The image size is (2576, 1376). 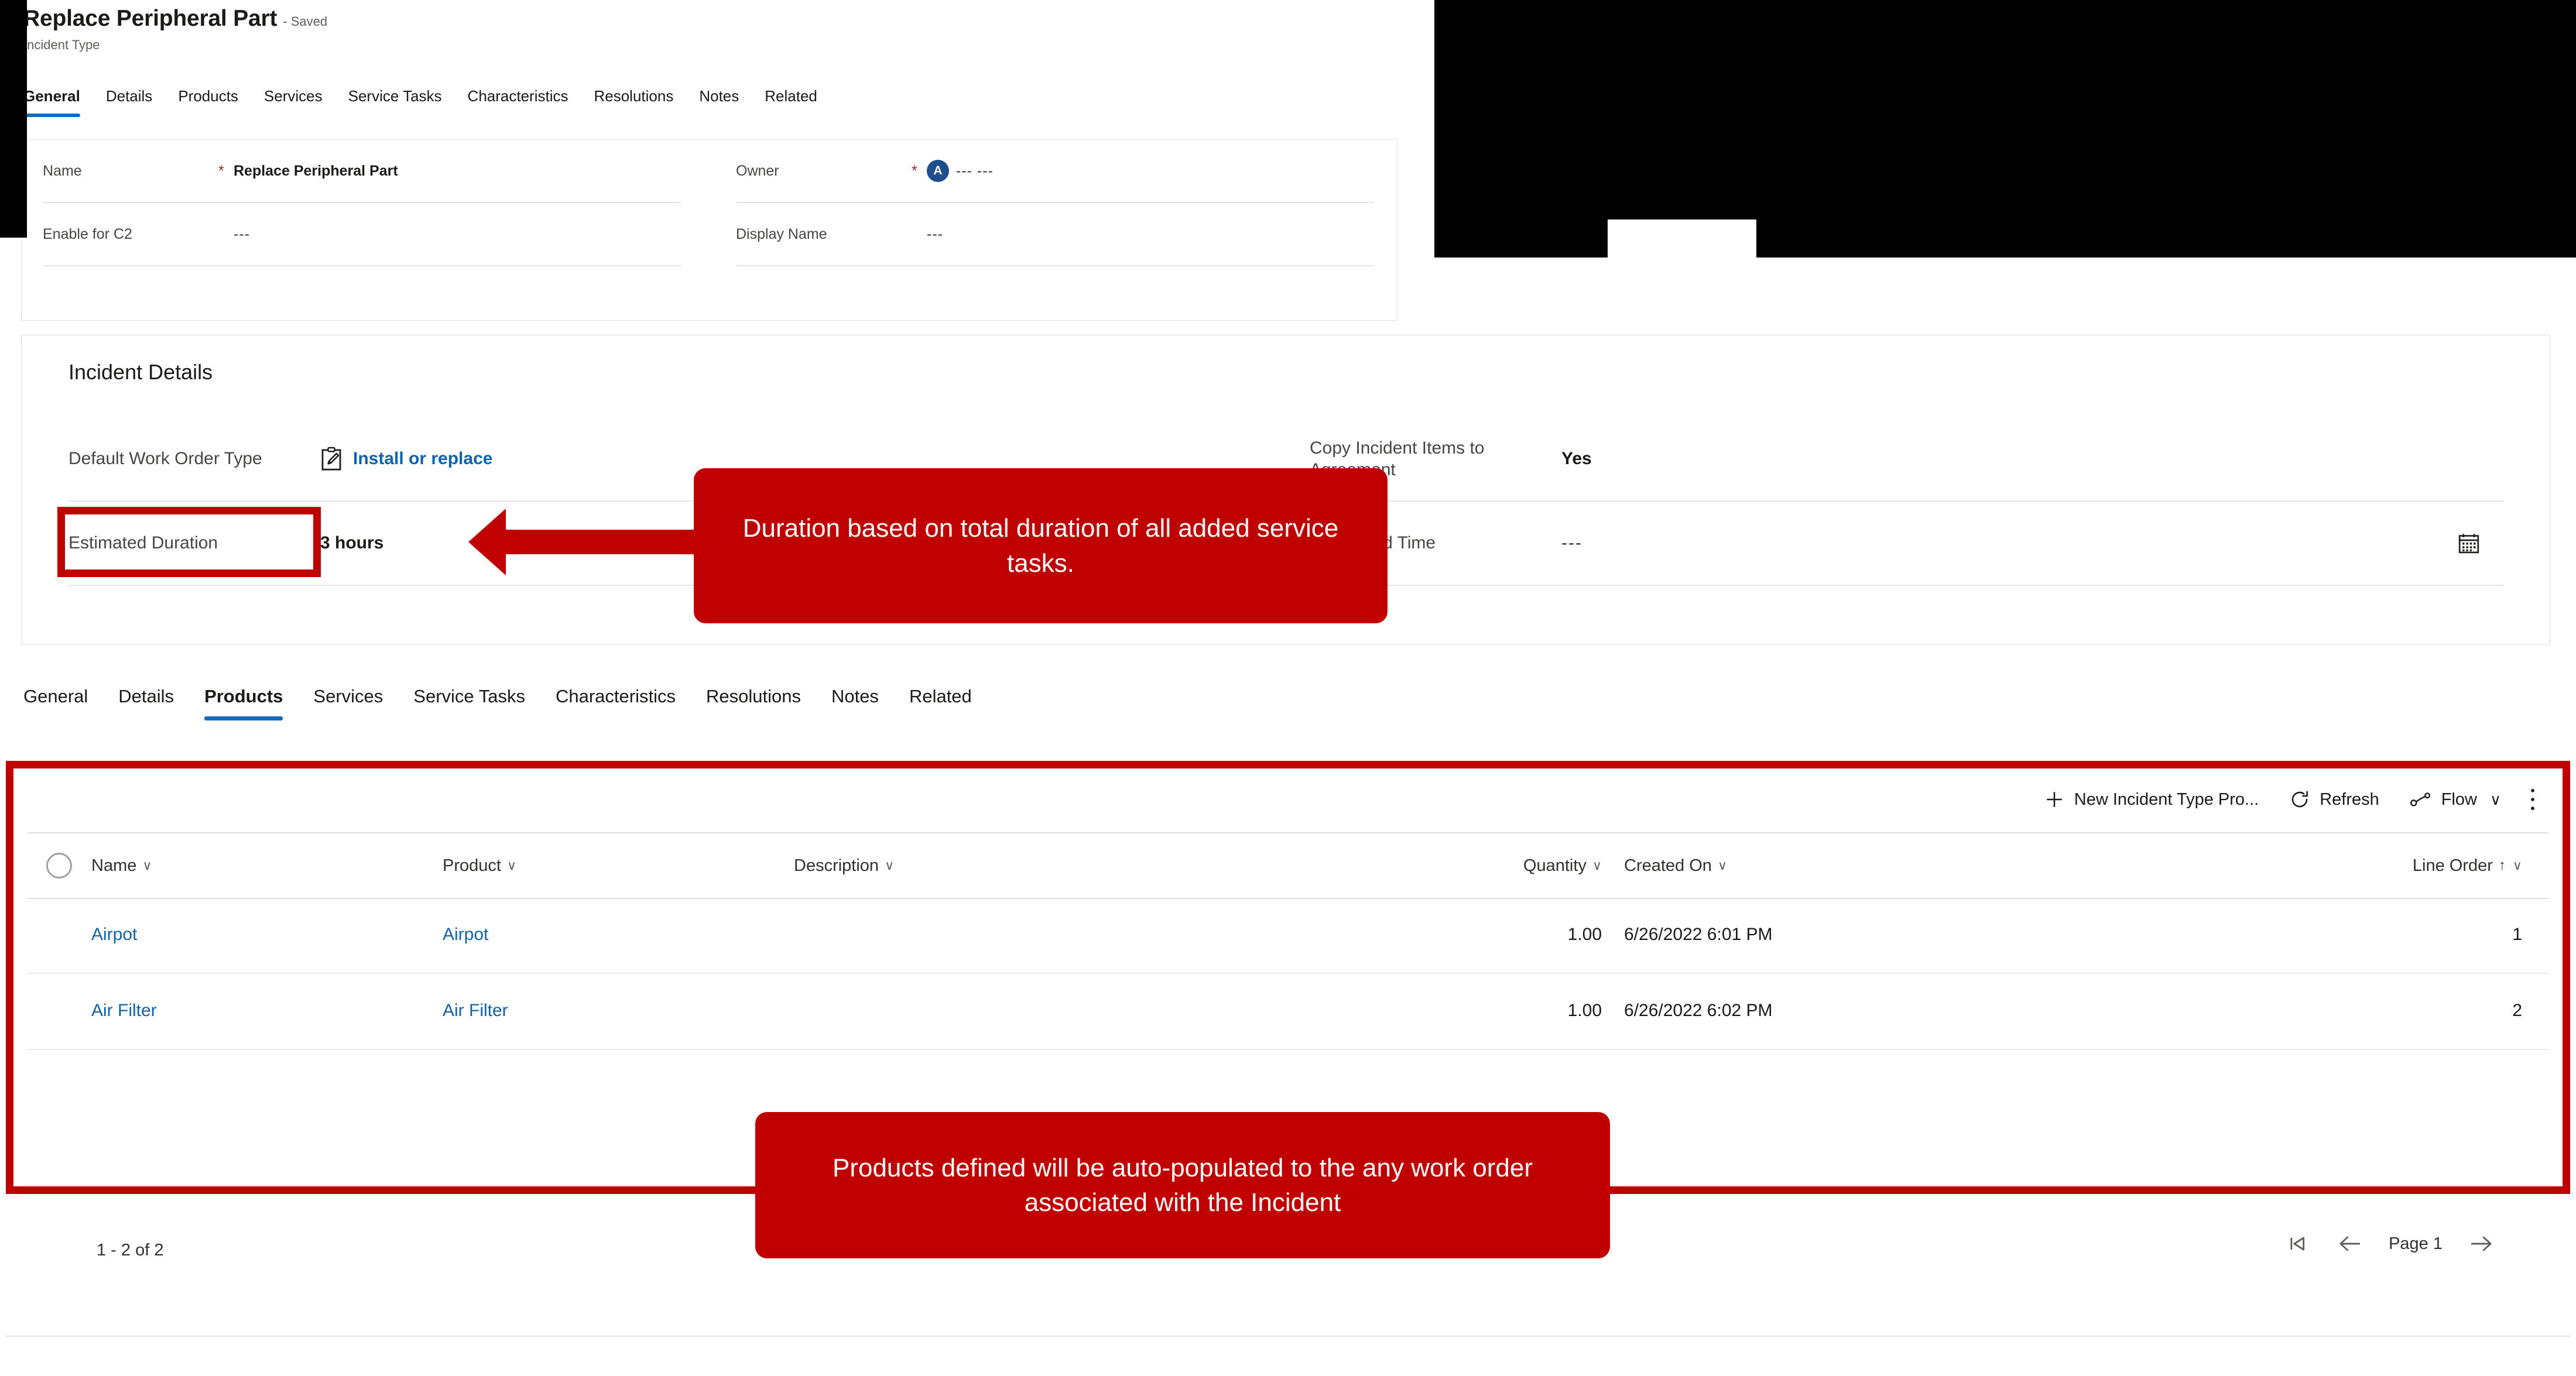 I want to click on field-copy-incident-items-value: Yes, so click(x=1576, y=459).